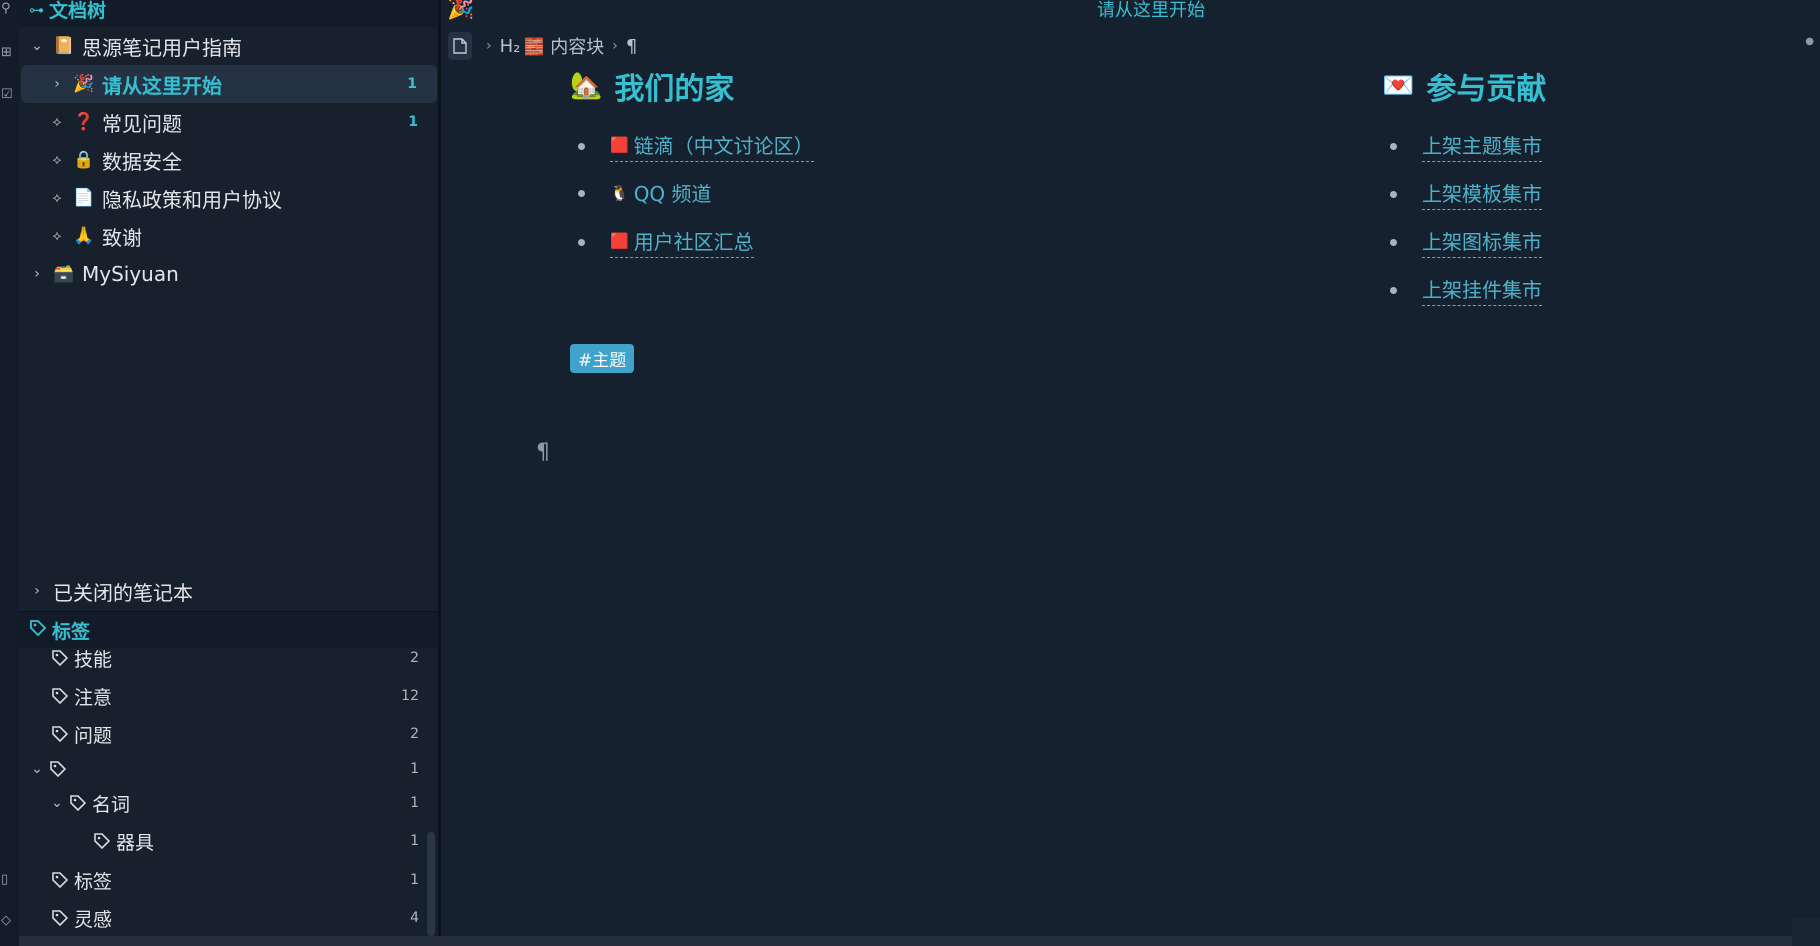 The height and width of the screenshot is (946, 1820). I want to click on editor-topbar: 🎉 请从这里开始, so click(1130, 12).